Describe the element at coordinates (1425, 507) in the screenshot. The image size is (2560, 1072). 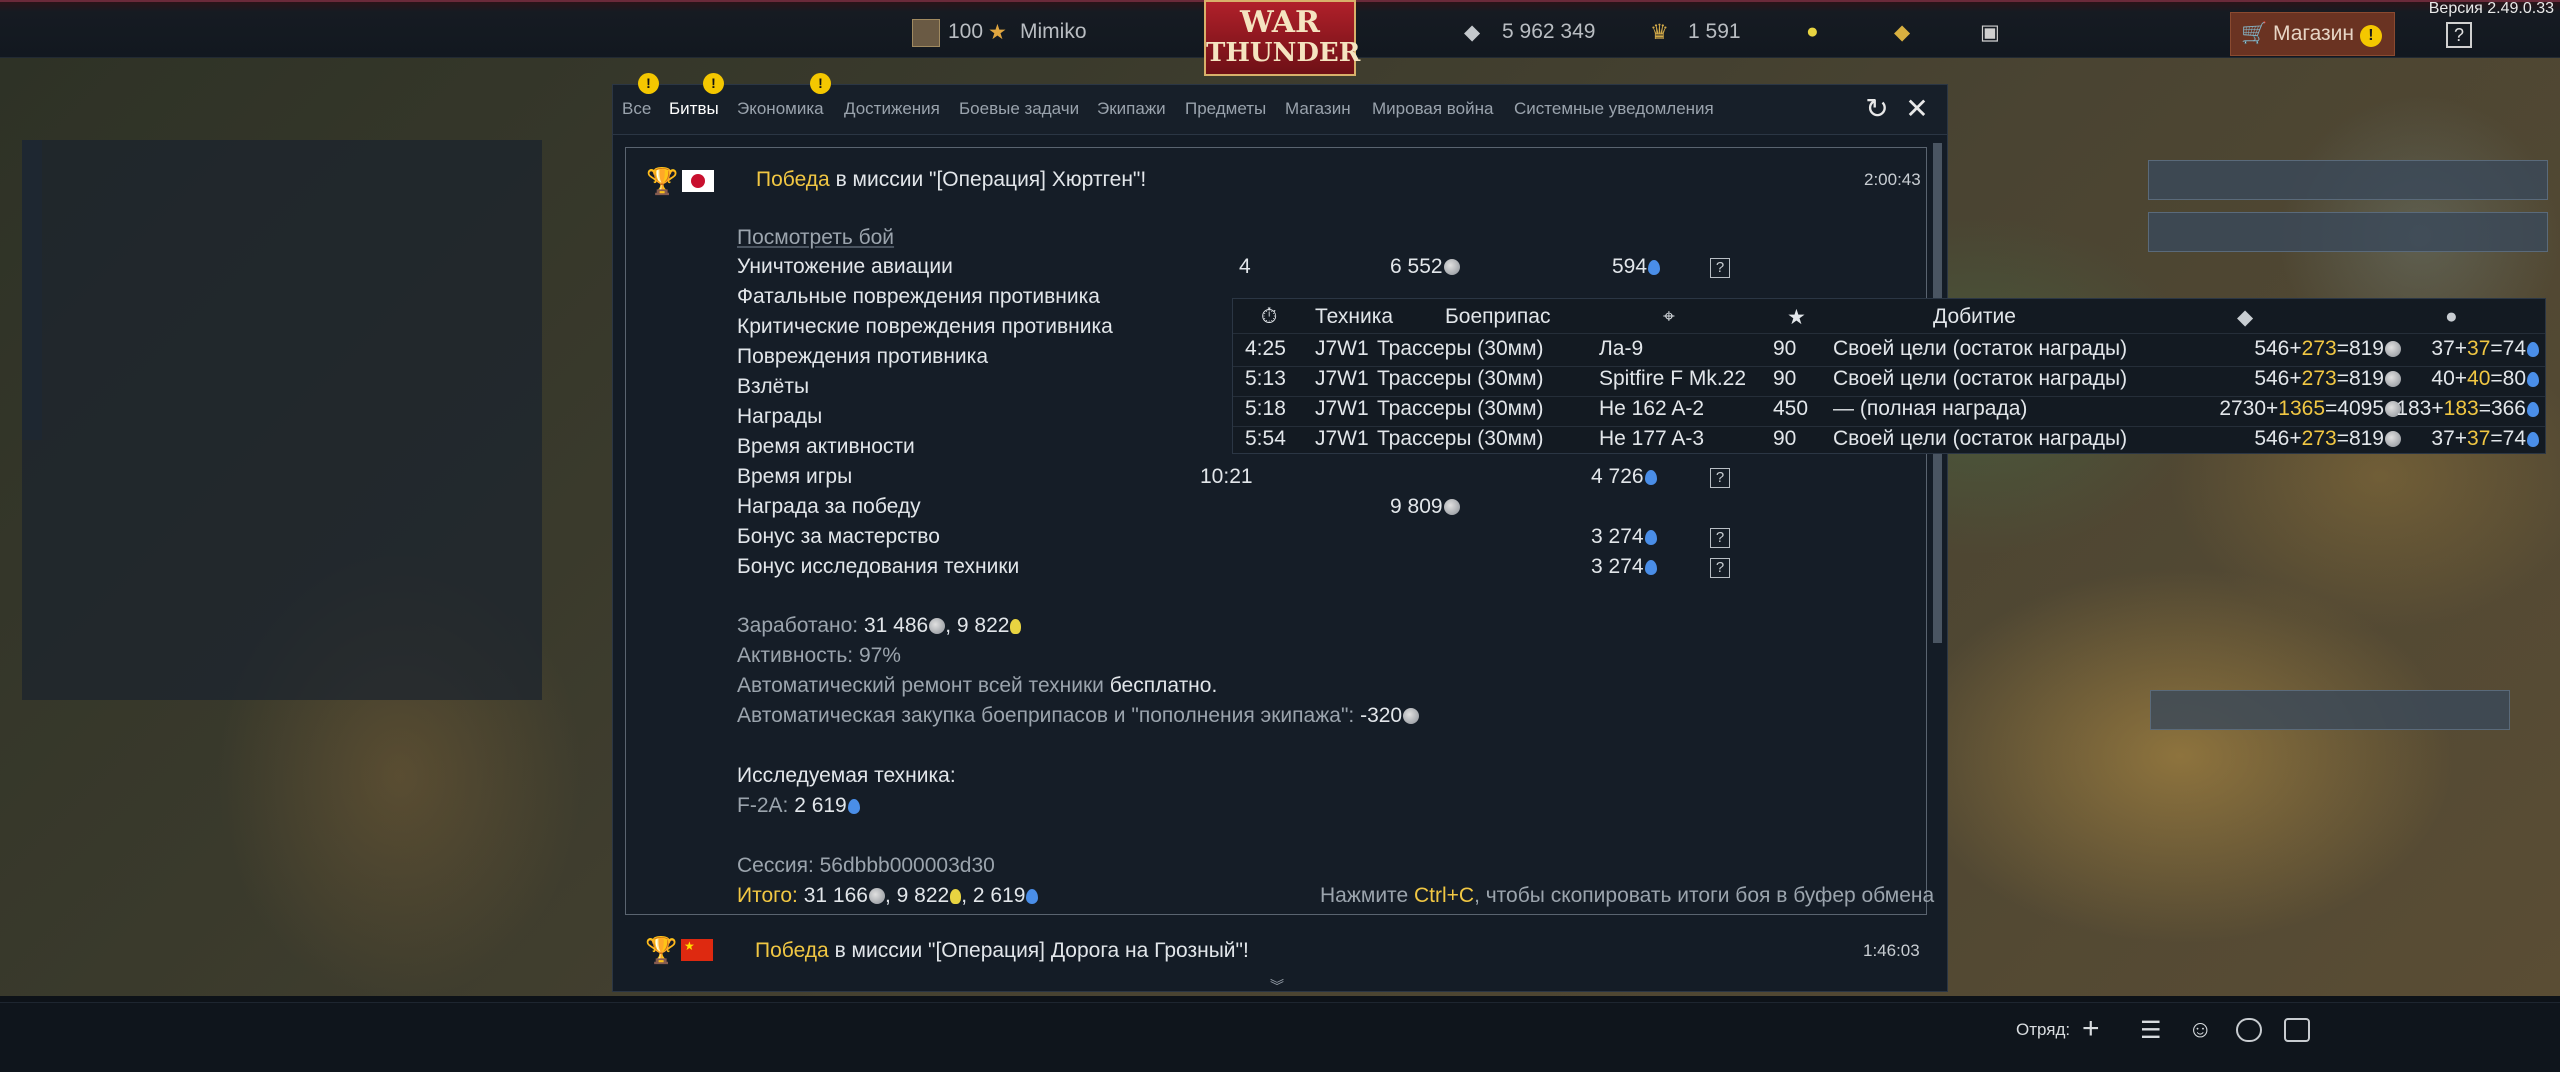
I see `row-silver: 9 809` at that location.